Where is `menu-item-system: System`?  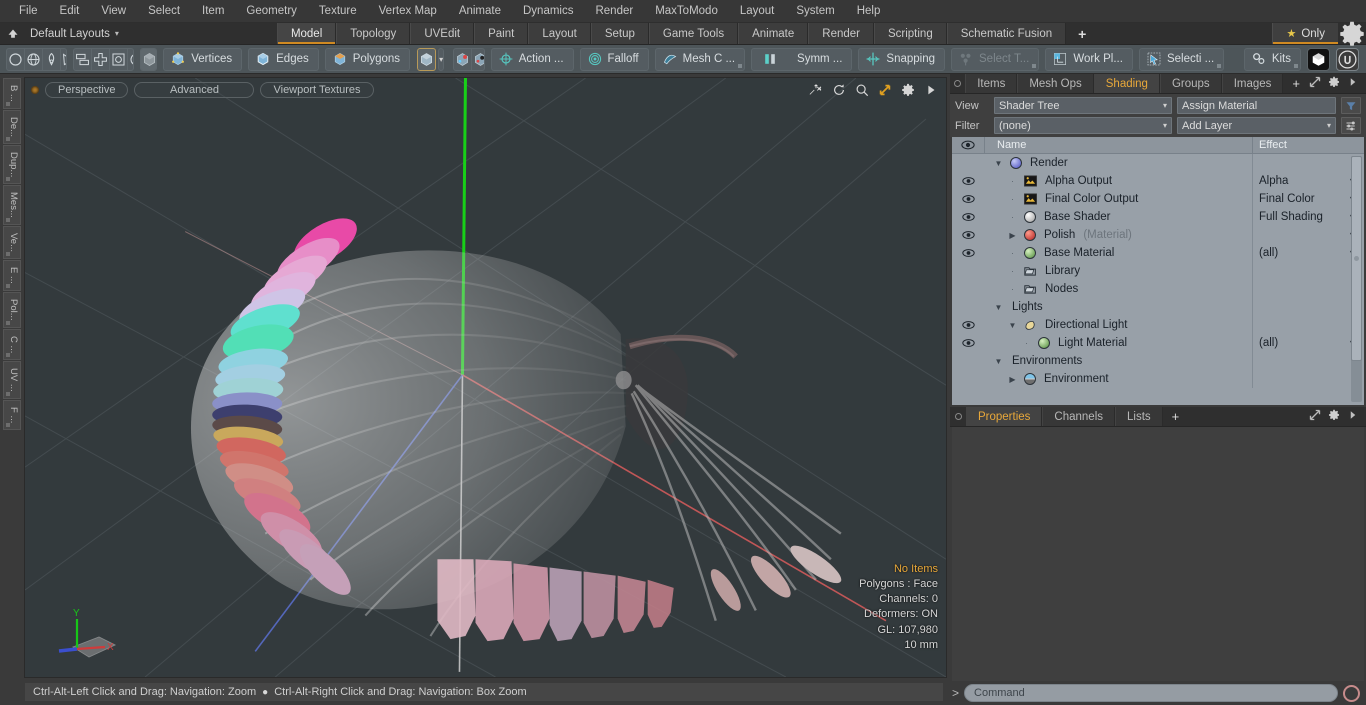
menu-item-system: System is located at coordinates (815, 11).